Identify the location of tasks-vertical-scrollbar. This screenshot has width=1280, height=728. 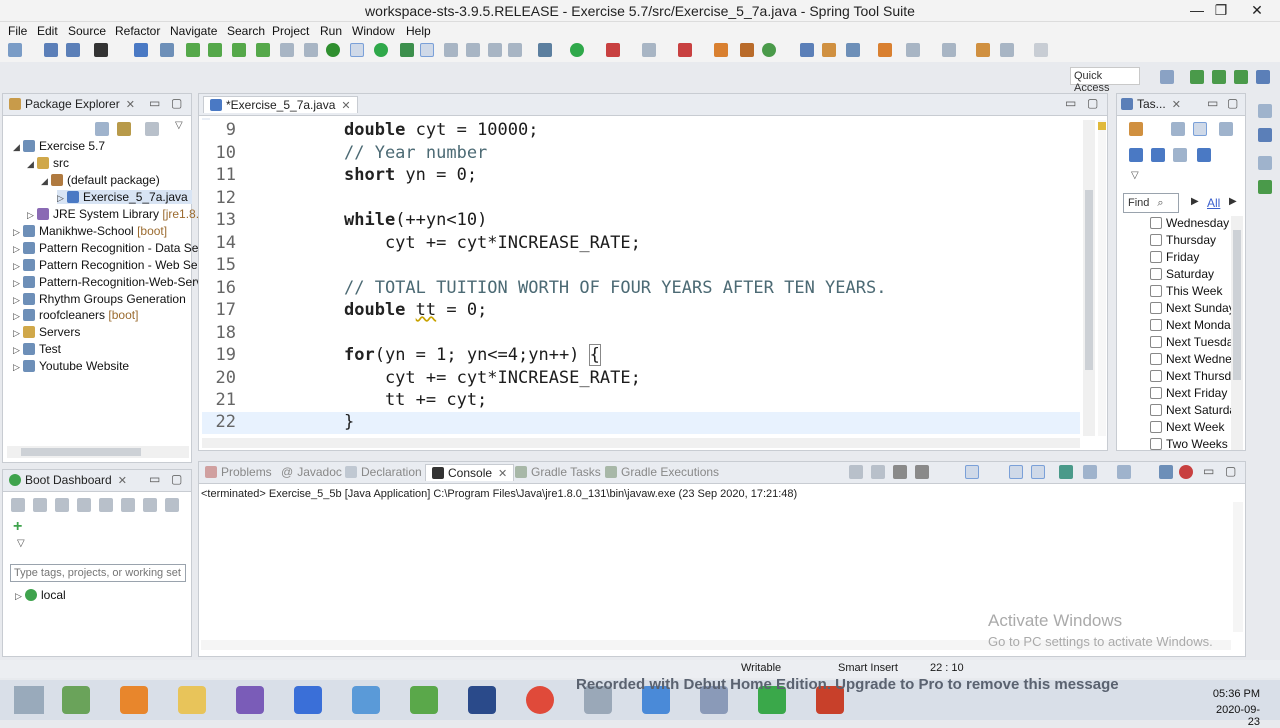
(1237, 333).